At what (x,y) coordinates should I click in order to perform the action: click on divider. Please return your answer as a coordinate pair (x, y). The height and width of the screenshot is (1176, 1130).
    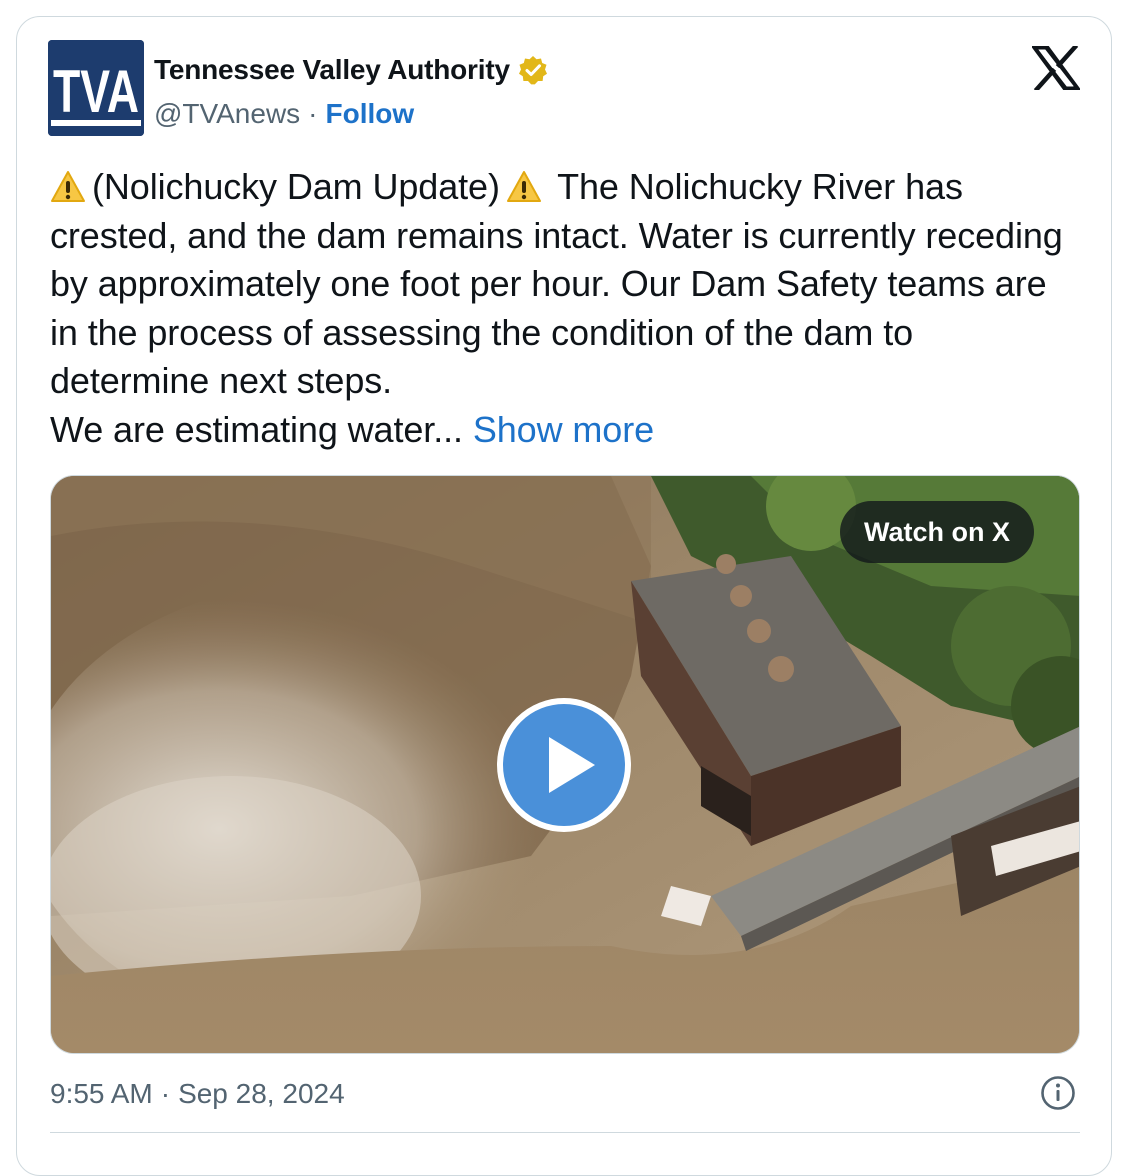
    Looking at the image, I should click on (565, 1132).